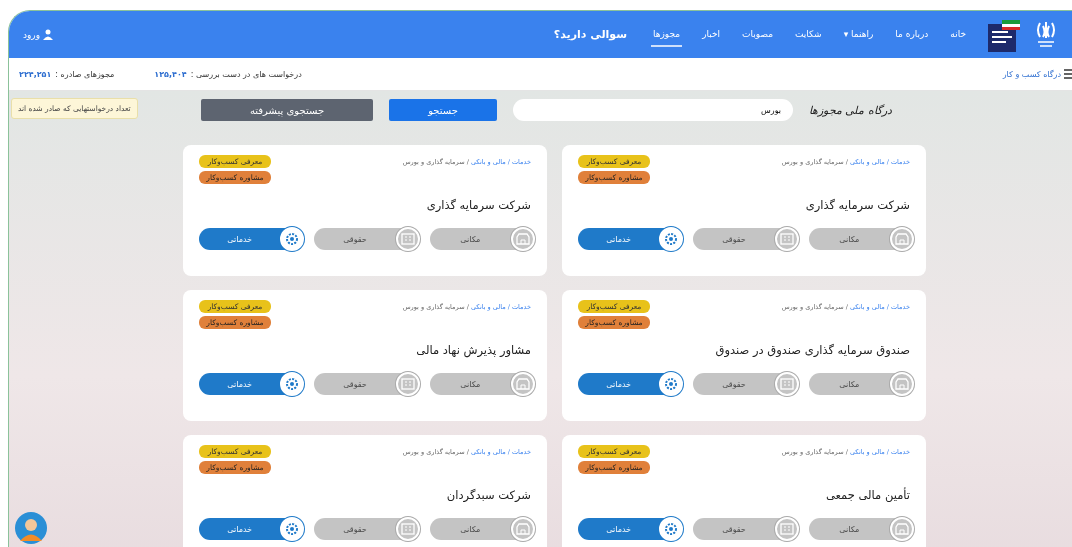 The width and height of the screenshot is (1072, 547). Describe the element at coordinates (488, 495) in the screenshot. I see `card-title: شرکت سبدگردان` at that location.